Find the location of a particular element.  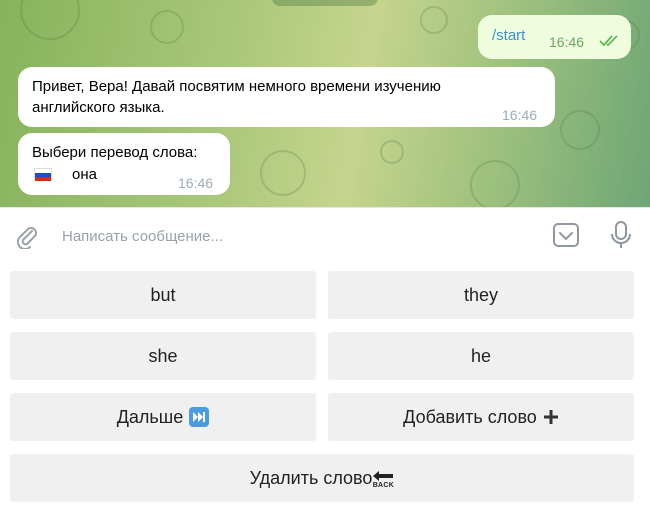

command-link: /start is located at coordinates (508, 36).